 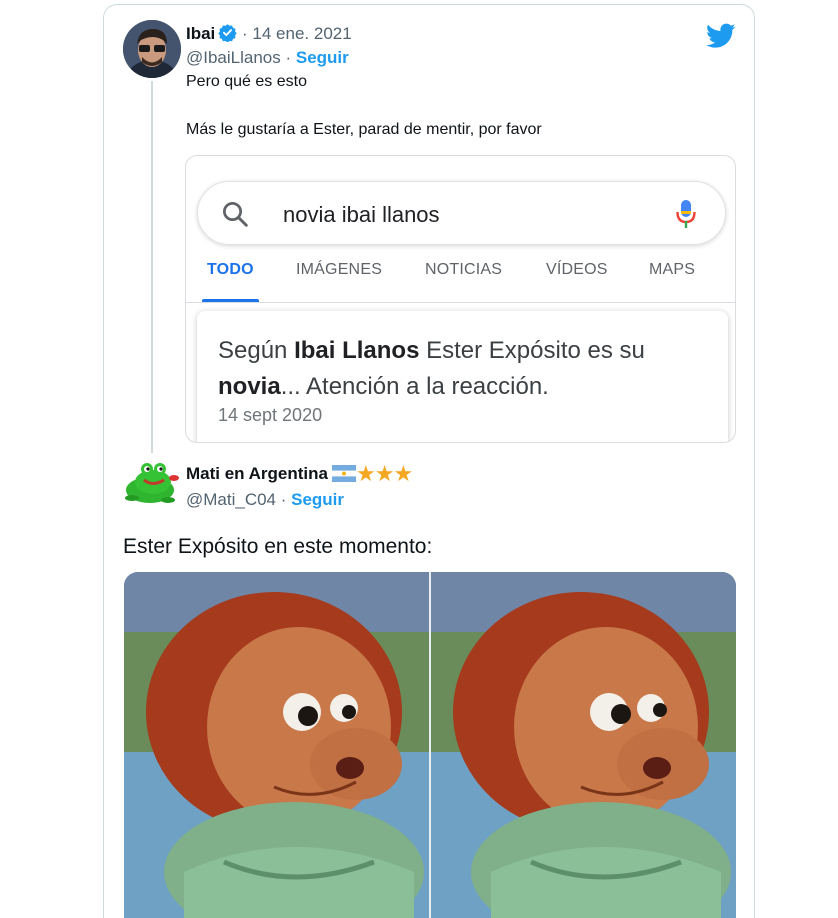 What do you see at coordinates (200, 33) in the screenshot?
I see `author-name: Ibai` at bounding box center [200, 33].